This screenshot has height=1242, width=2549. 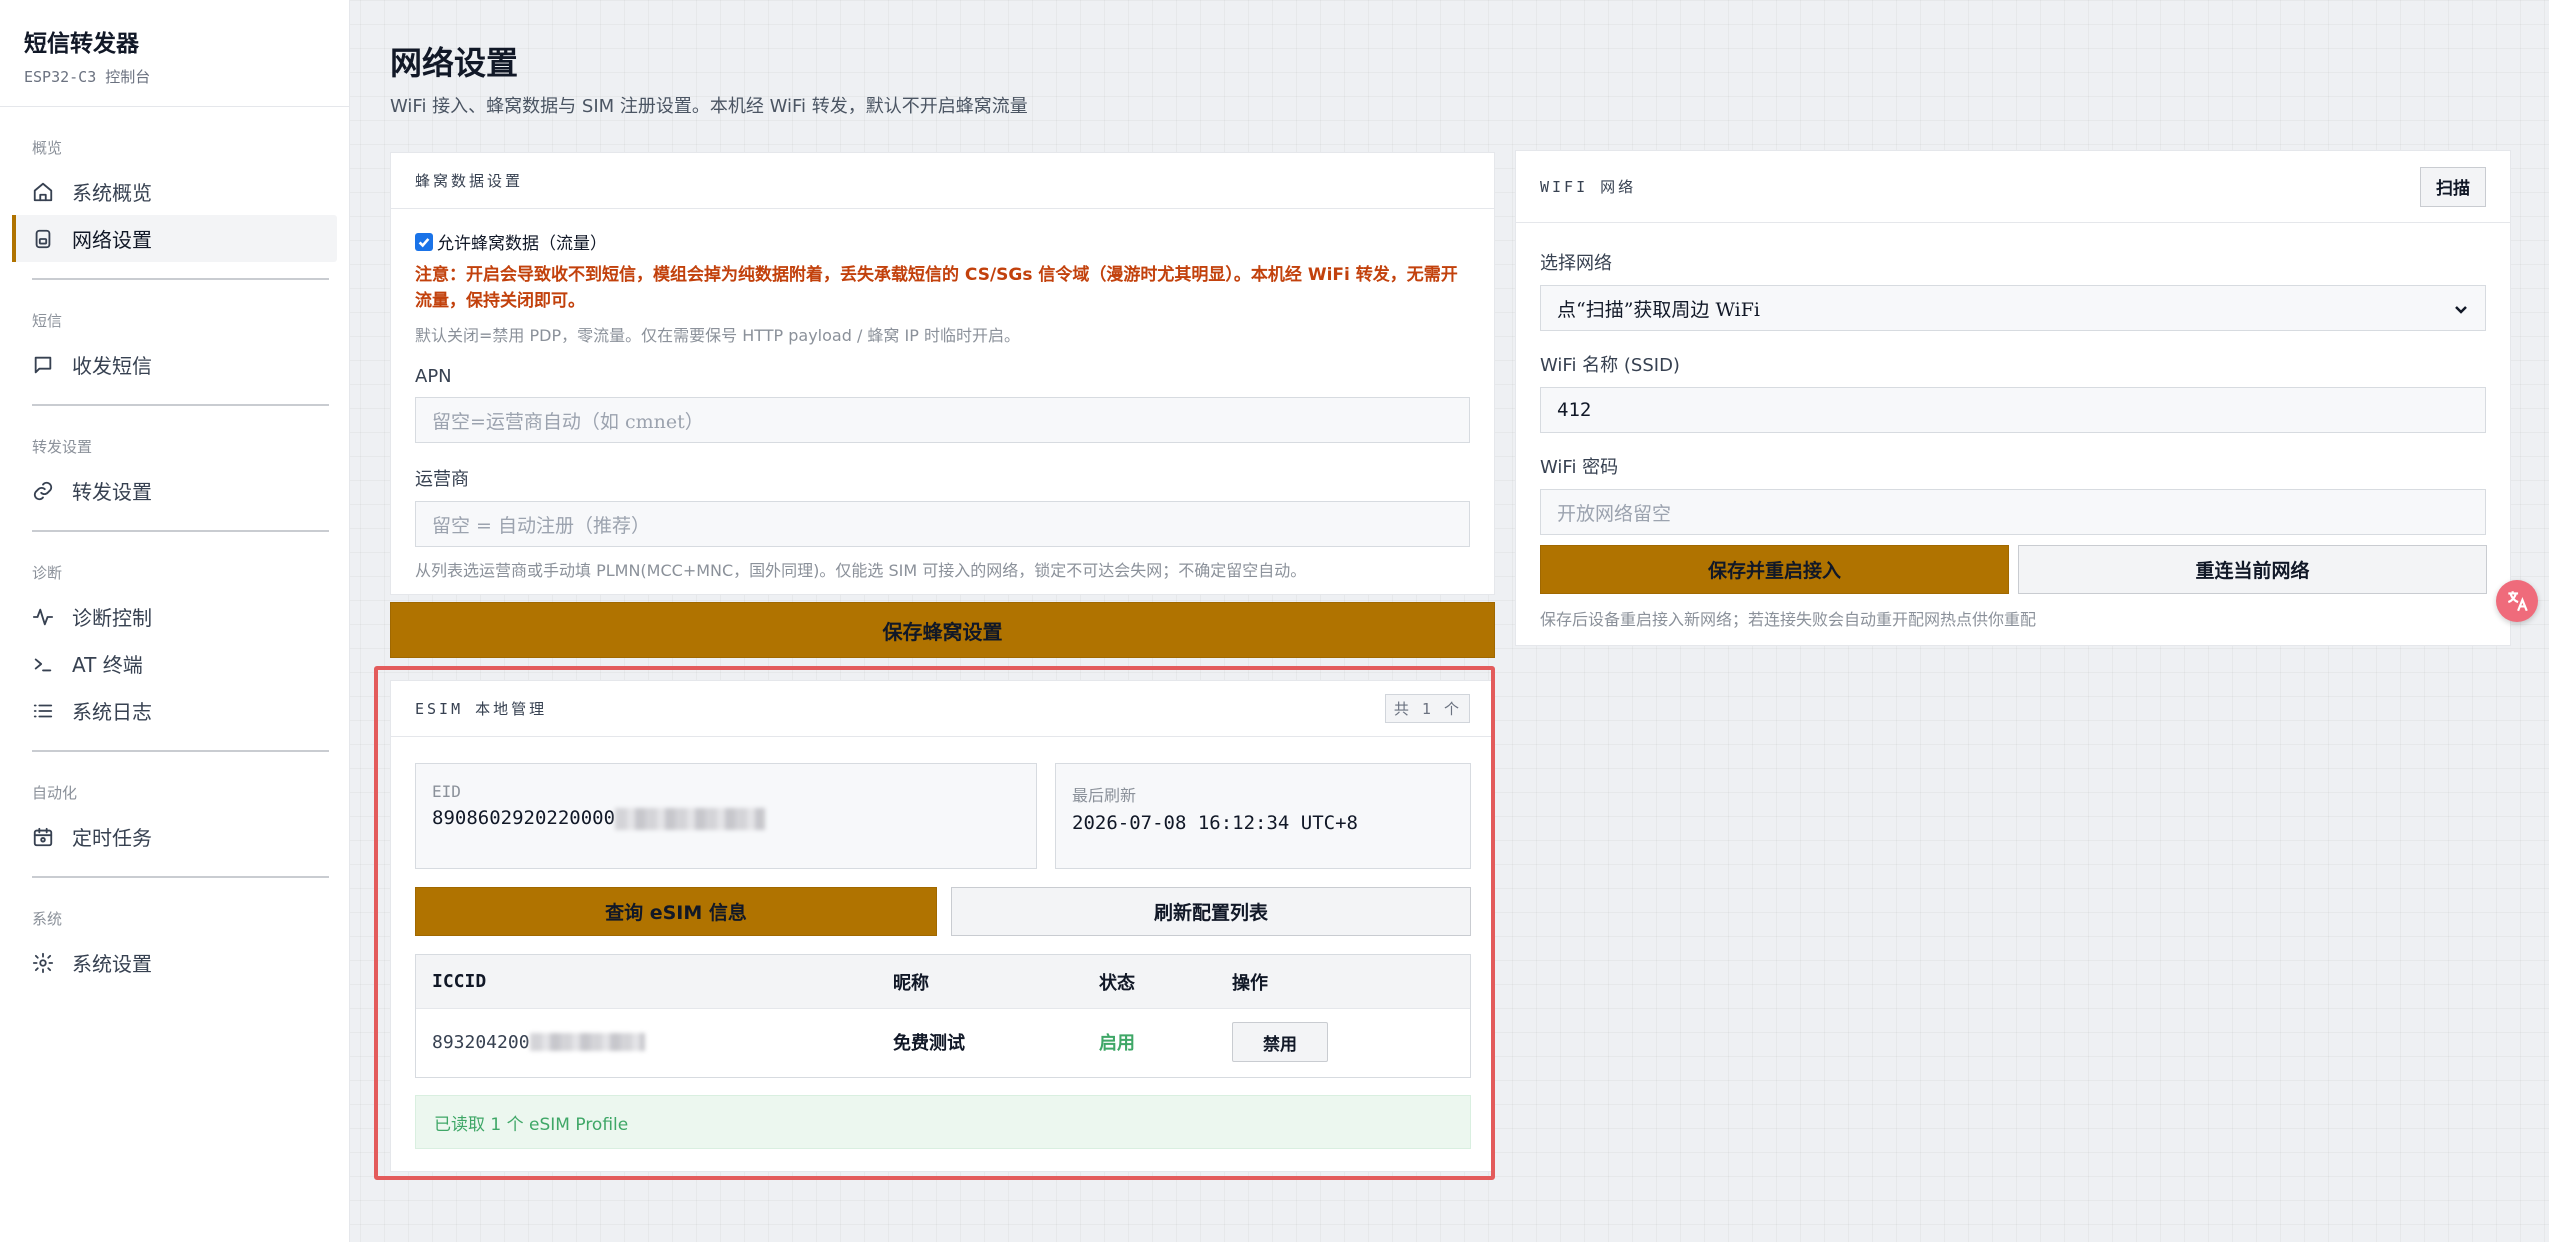 What do you see at coordinates (2013, 410) in the screenshot?
I see `ssid-input: 412` at bounding box center [2013, 410].